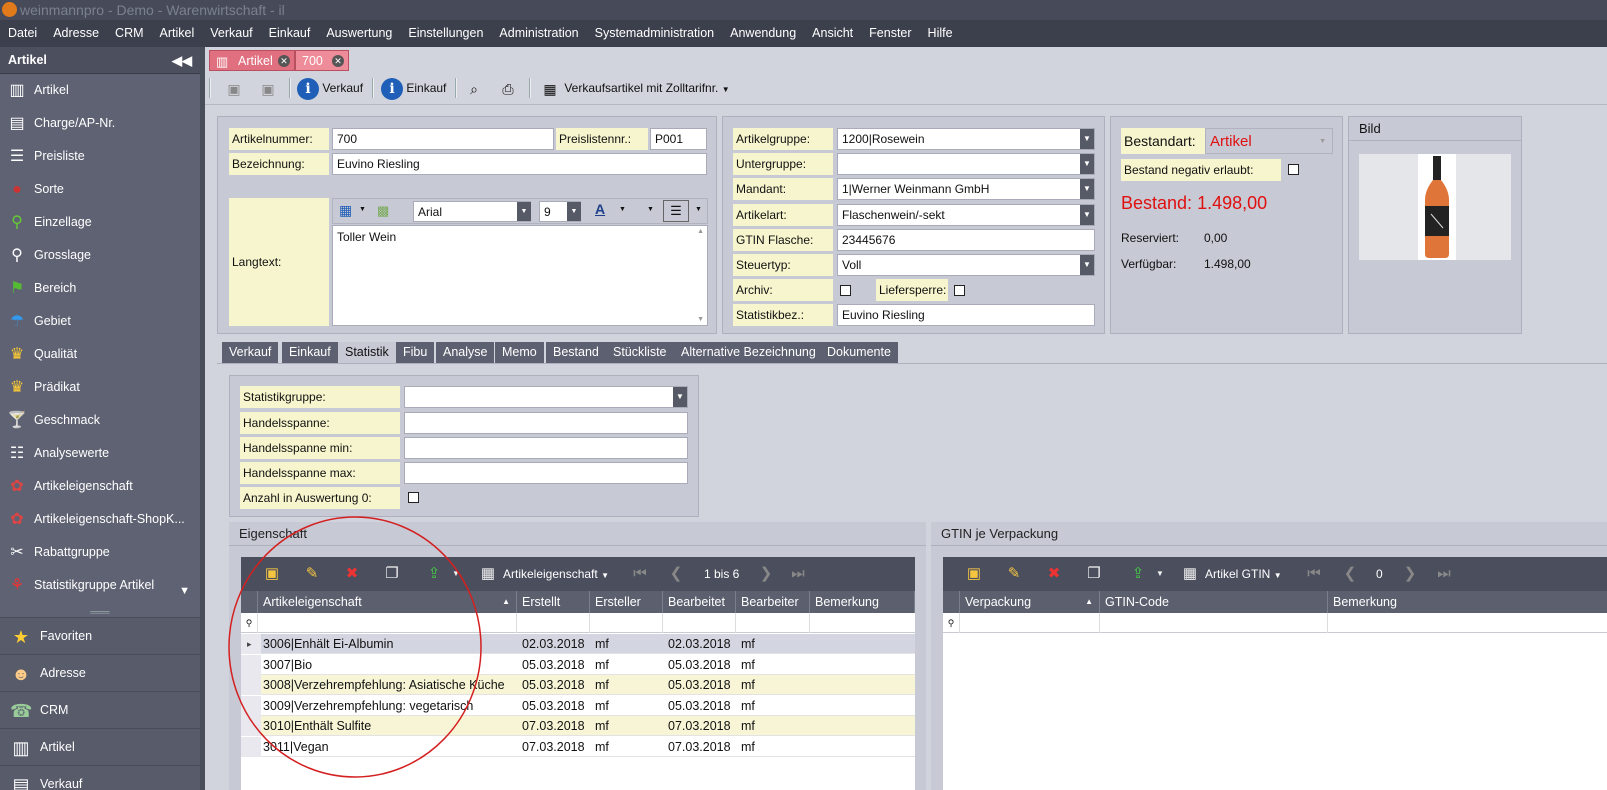 The image size is (1607, 790). What do you see at coordinates (310, 352) in the screenshot?
I see `tab-einkauf: Einkauf` at bounding box center [310, 352].